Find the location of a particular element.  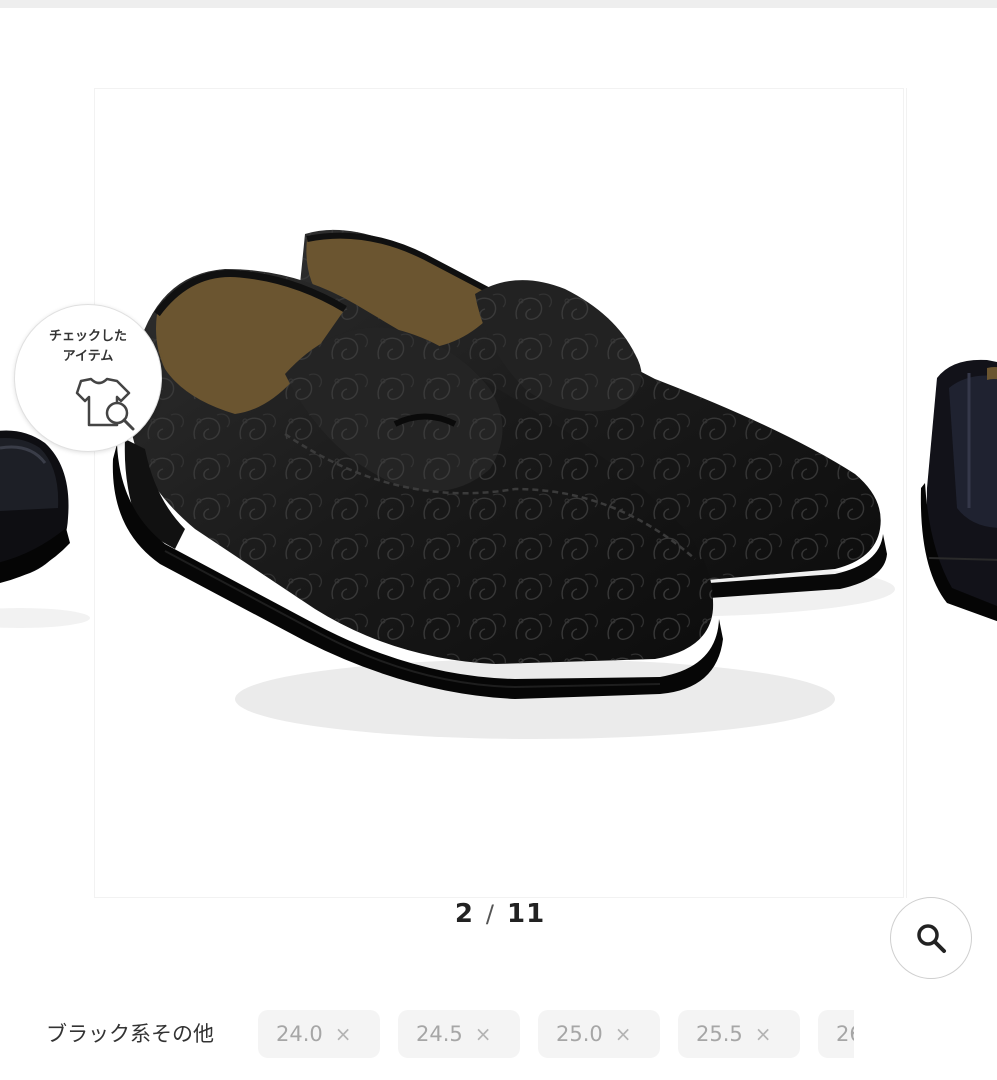

color-name: ブラック系その他 is located at coordinates (130, 1034).